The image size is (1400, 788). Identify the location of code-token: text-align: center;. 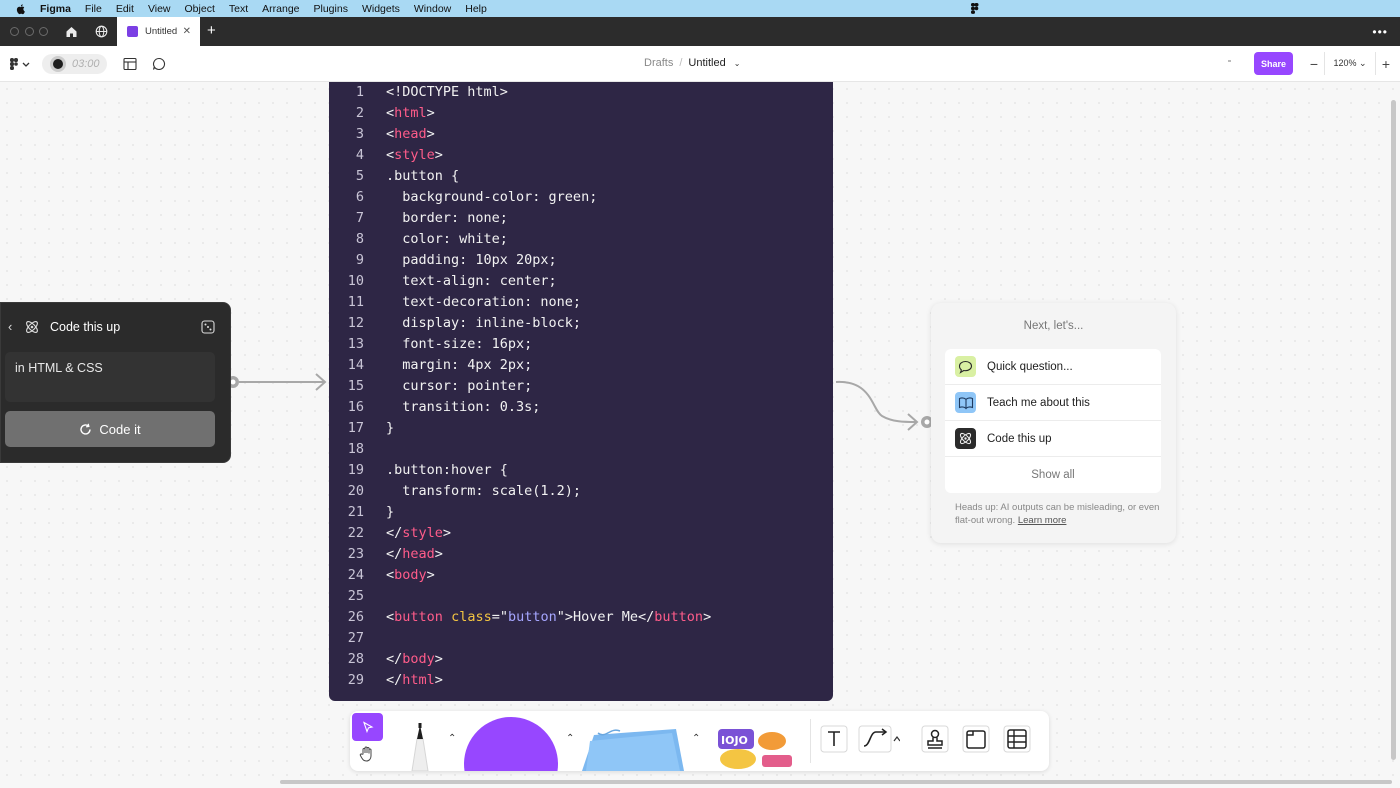
(471, 281).